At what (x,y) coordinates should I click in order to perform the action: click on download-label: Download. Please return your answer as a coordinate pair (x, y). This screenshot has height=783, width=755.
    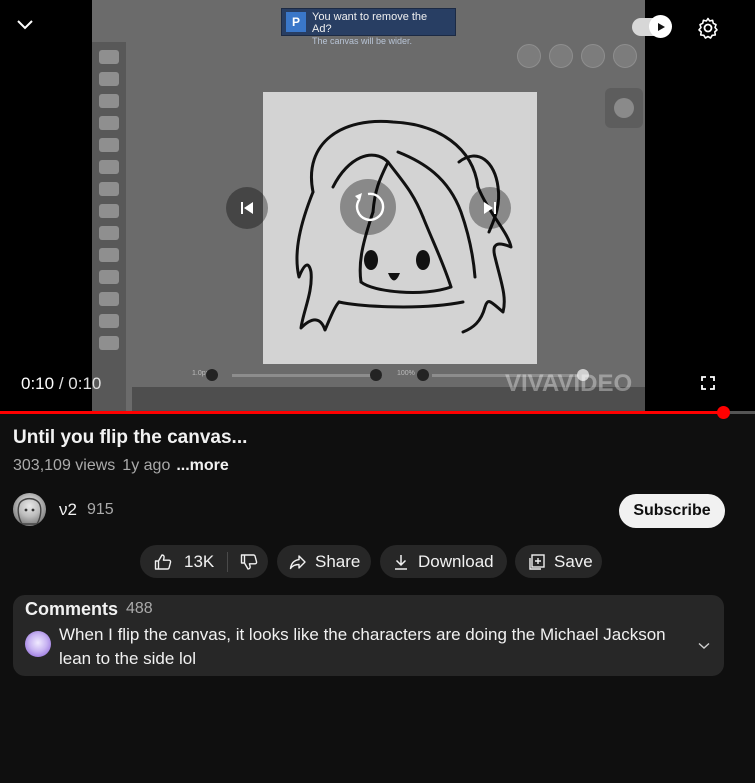
    Looking at the image, I should click on (456, 561).